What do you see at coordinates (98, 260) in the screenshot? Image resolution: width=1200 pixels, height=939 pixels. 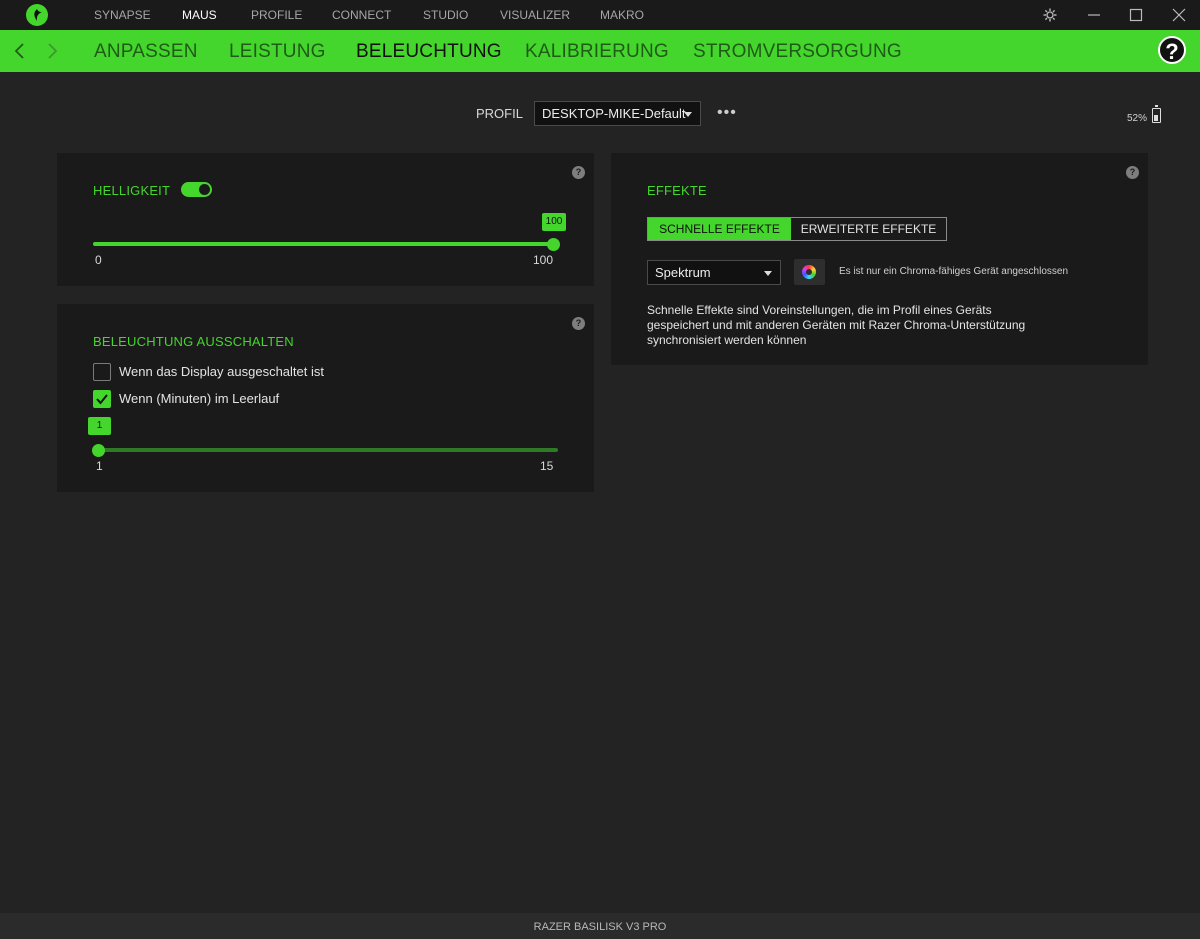 I see `brightness-min: 0` at bounding box center [98, 260].